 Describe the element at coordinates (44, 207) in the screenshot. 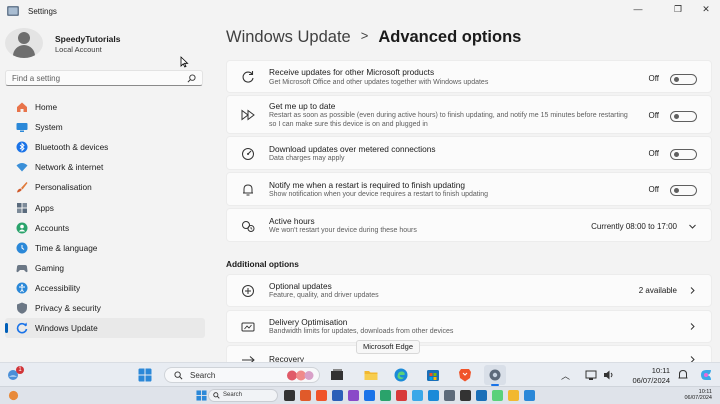

I see `sidebar-item-label: Apps` at that location.